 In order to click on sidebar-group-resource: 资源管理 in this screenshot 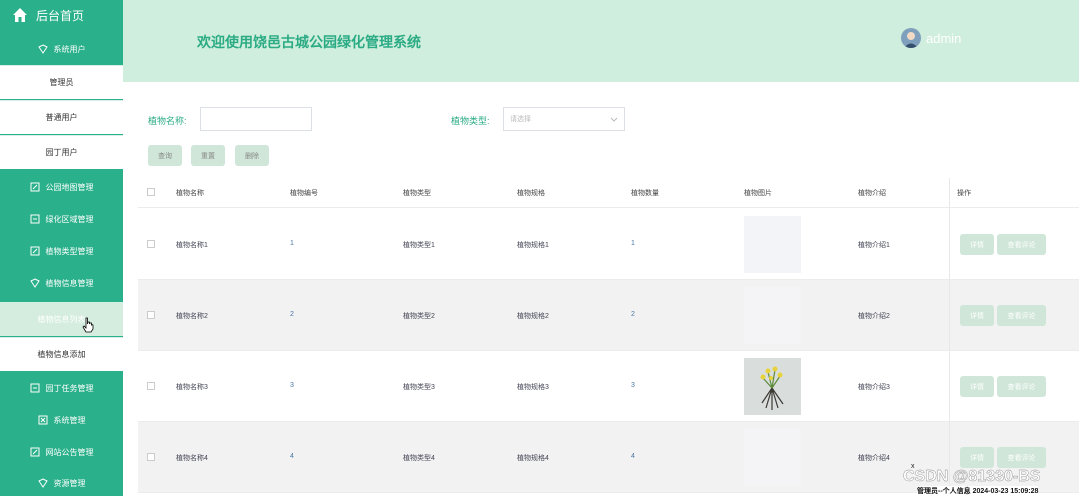, I will do `click(61, 483)`.